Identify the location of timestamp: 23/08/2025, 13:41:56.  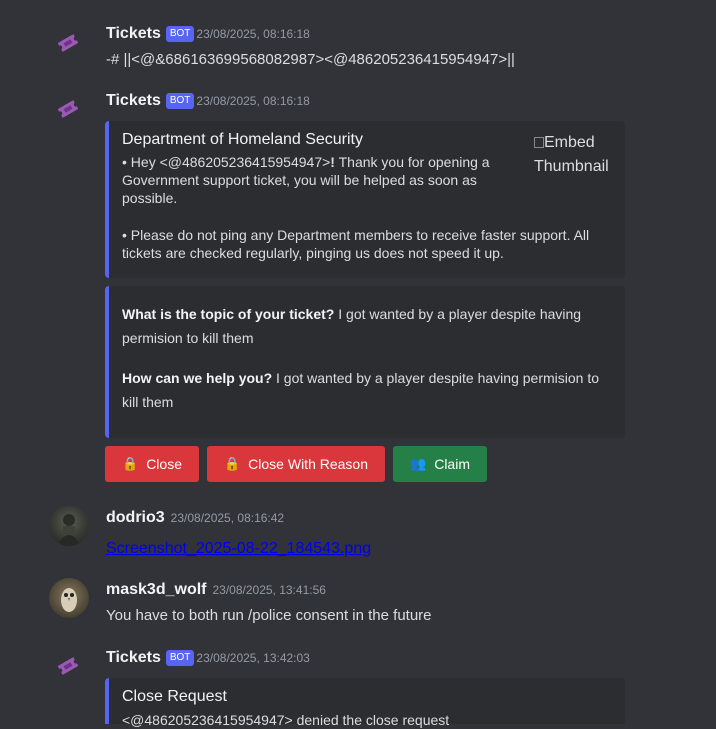
(269, 590).